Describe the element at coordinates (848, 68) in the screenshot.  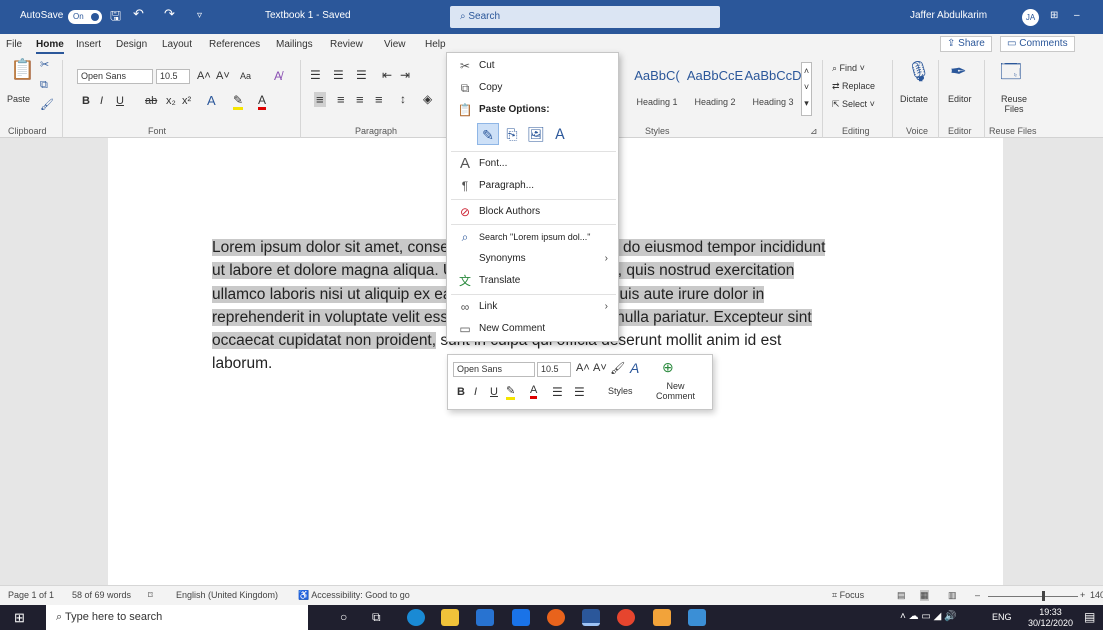
I see `find-button: ⌕ Find ˅` at that location.